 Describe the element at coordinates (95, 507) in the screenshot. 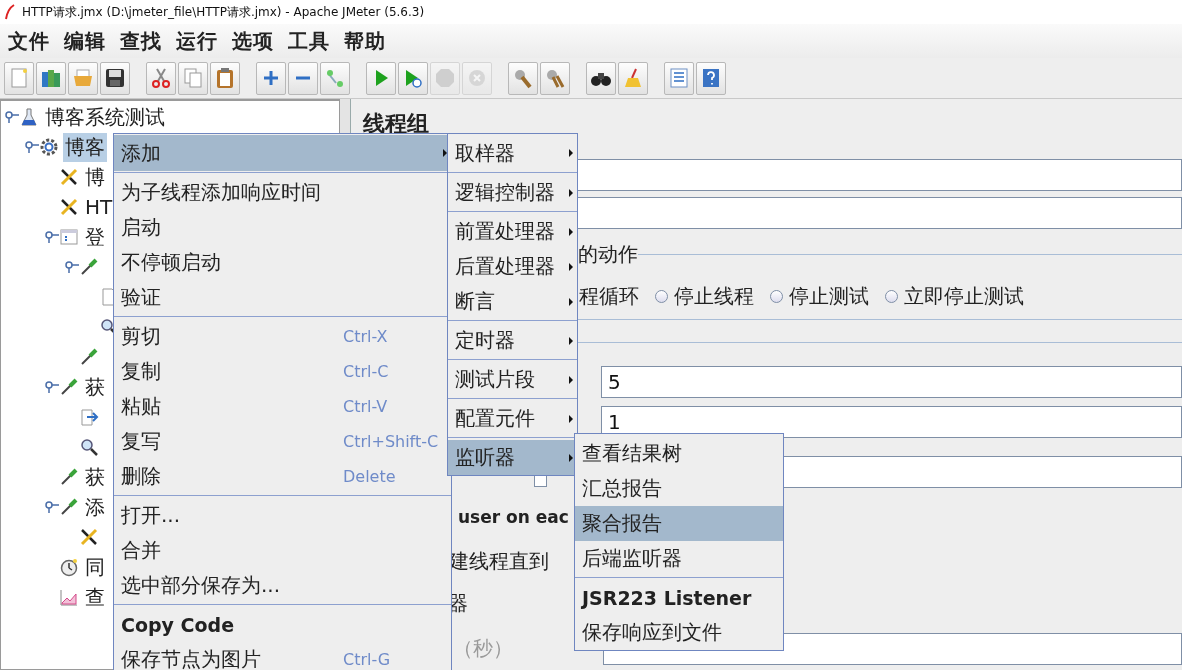

I see `tree-node: 添` at that location.